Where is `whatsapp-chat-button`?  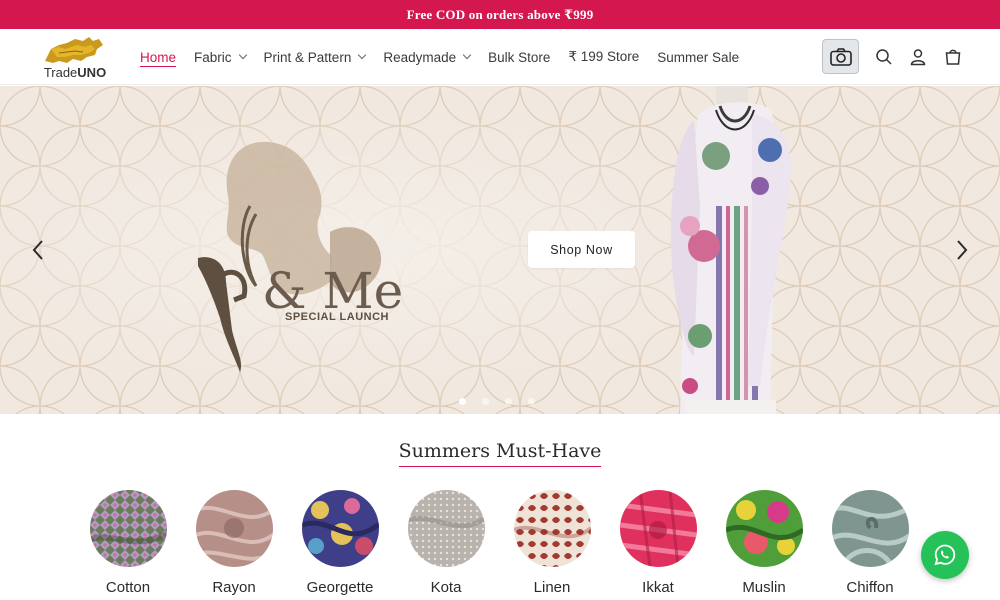 whatsapp-chat-button is located at coordinates (945, 555).